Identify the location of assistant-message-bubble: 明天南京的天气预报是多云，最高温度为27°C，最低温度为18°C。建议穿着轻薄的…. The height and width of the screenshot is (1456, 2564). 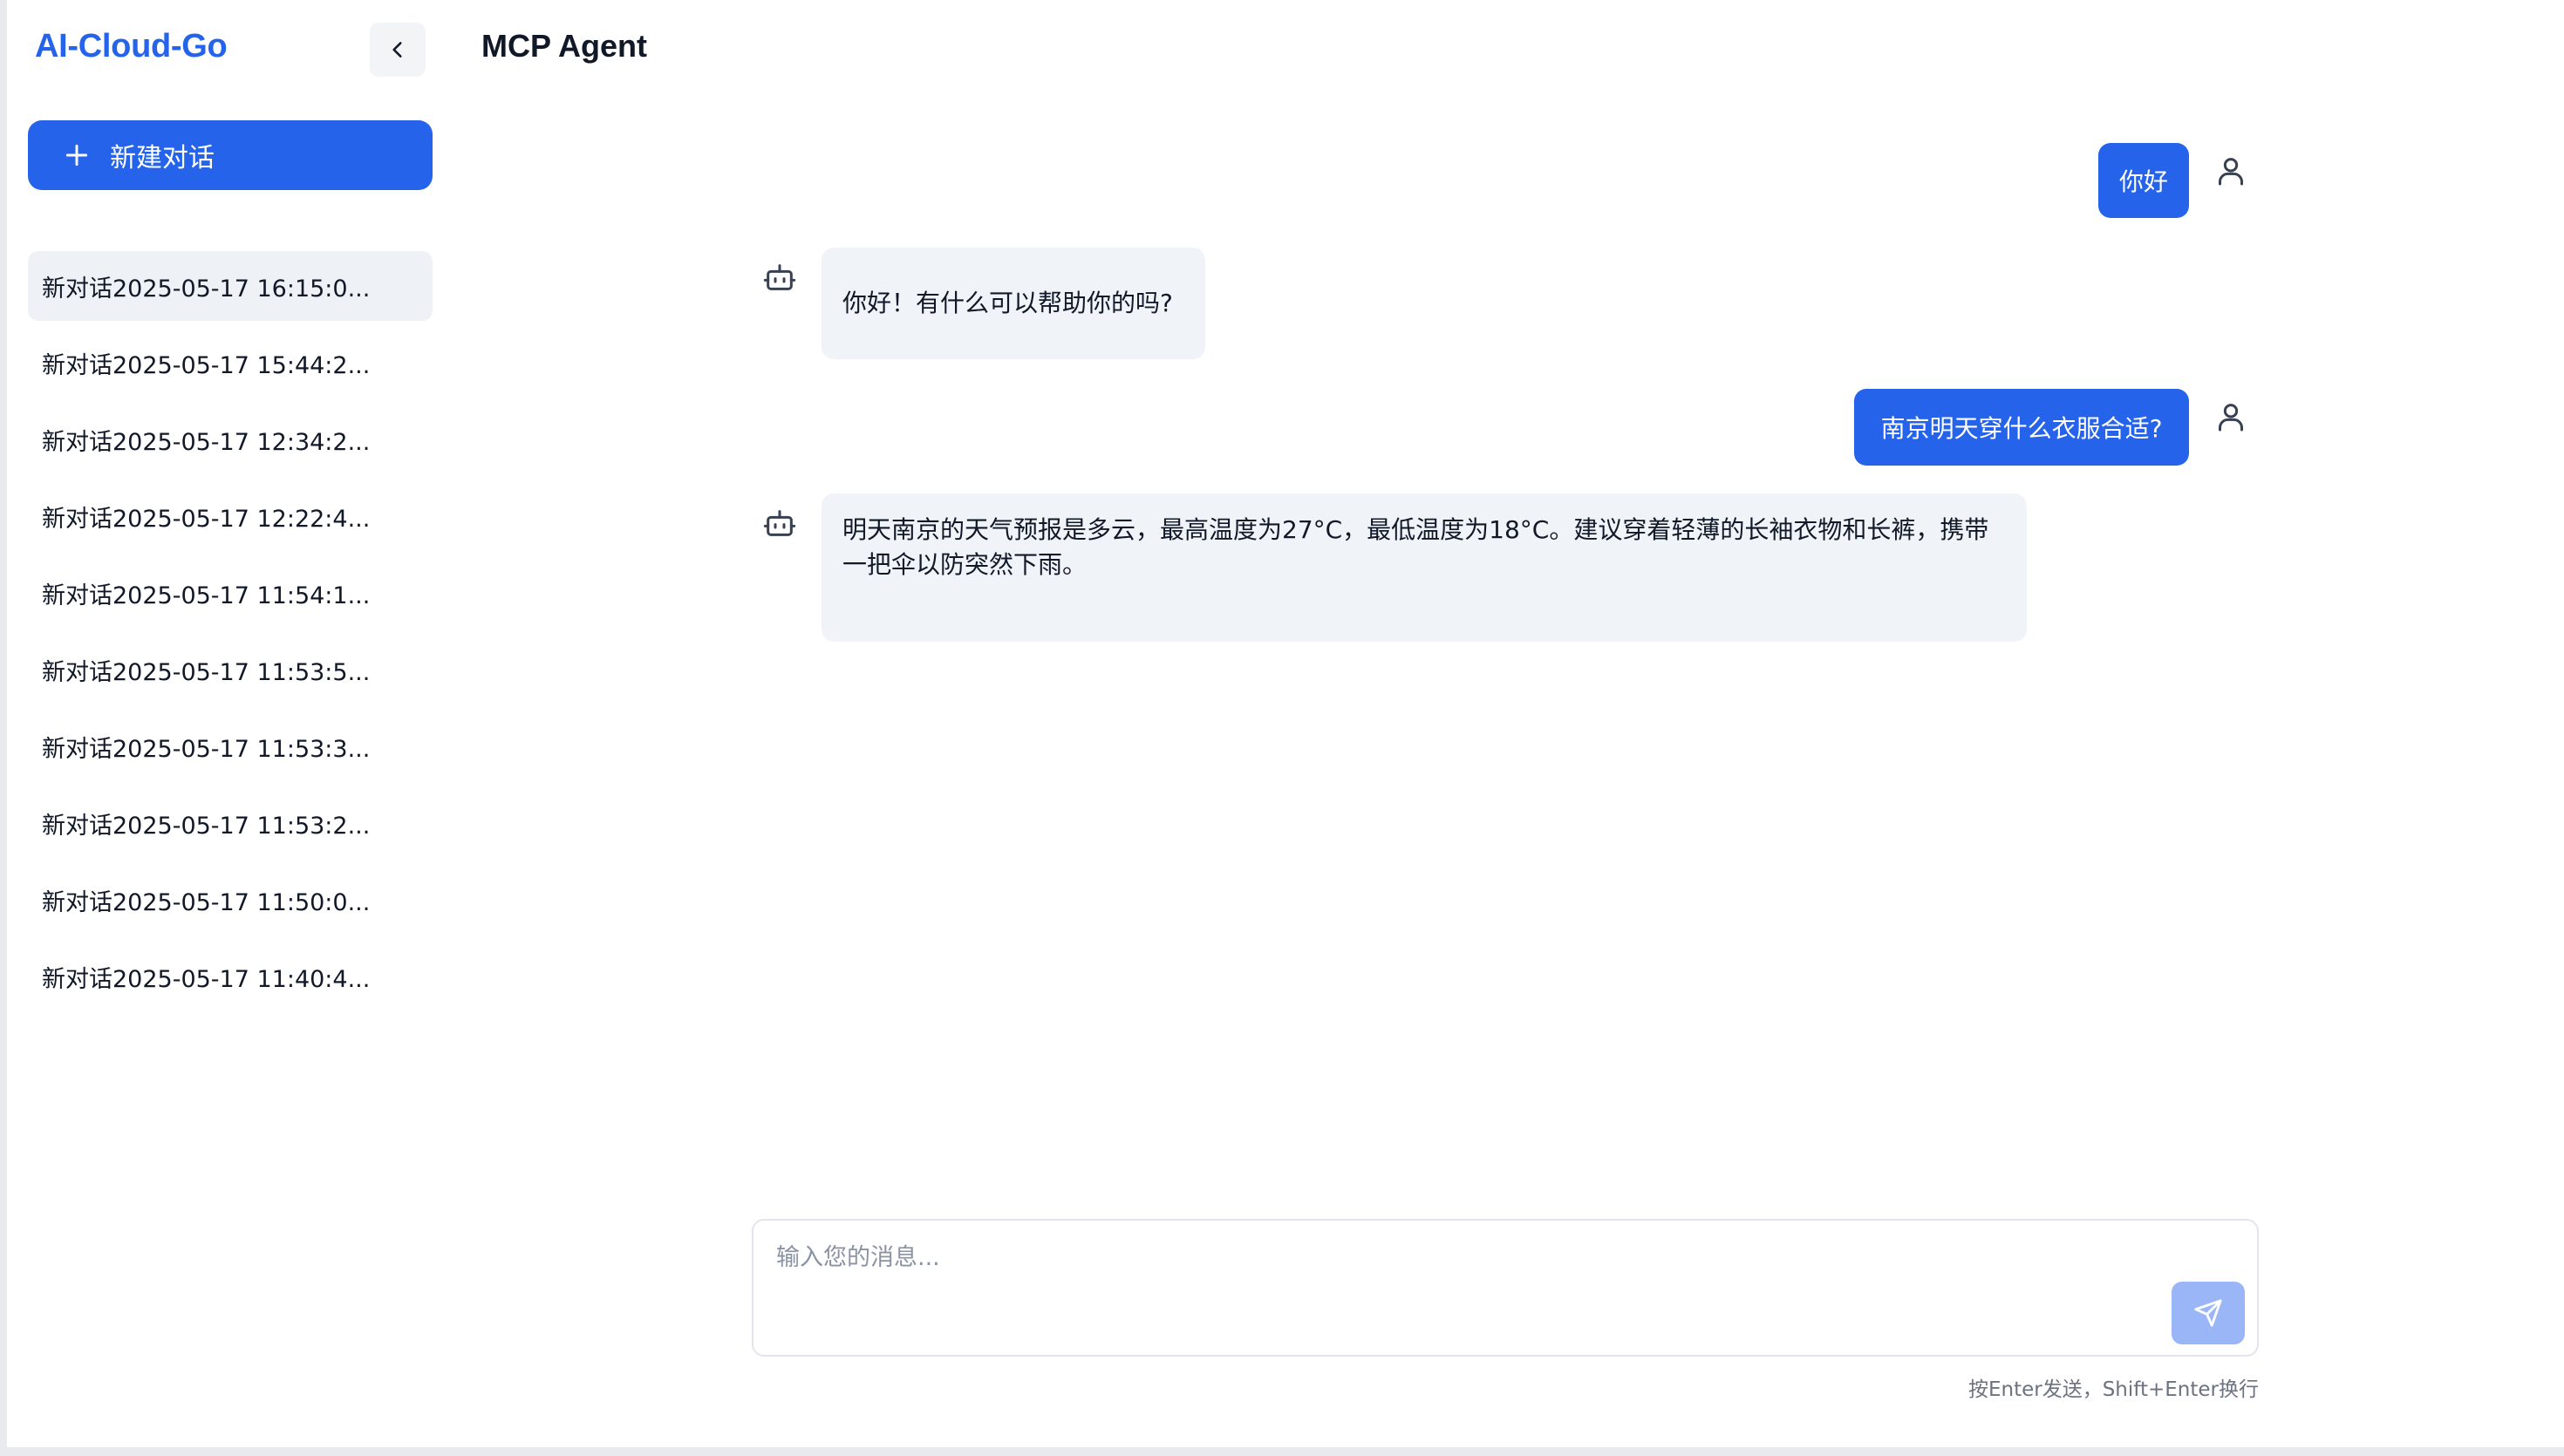
(1424, 567).